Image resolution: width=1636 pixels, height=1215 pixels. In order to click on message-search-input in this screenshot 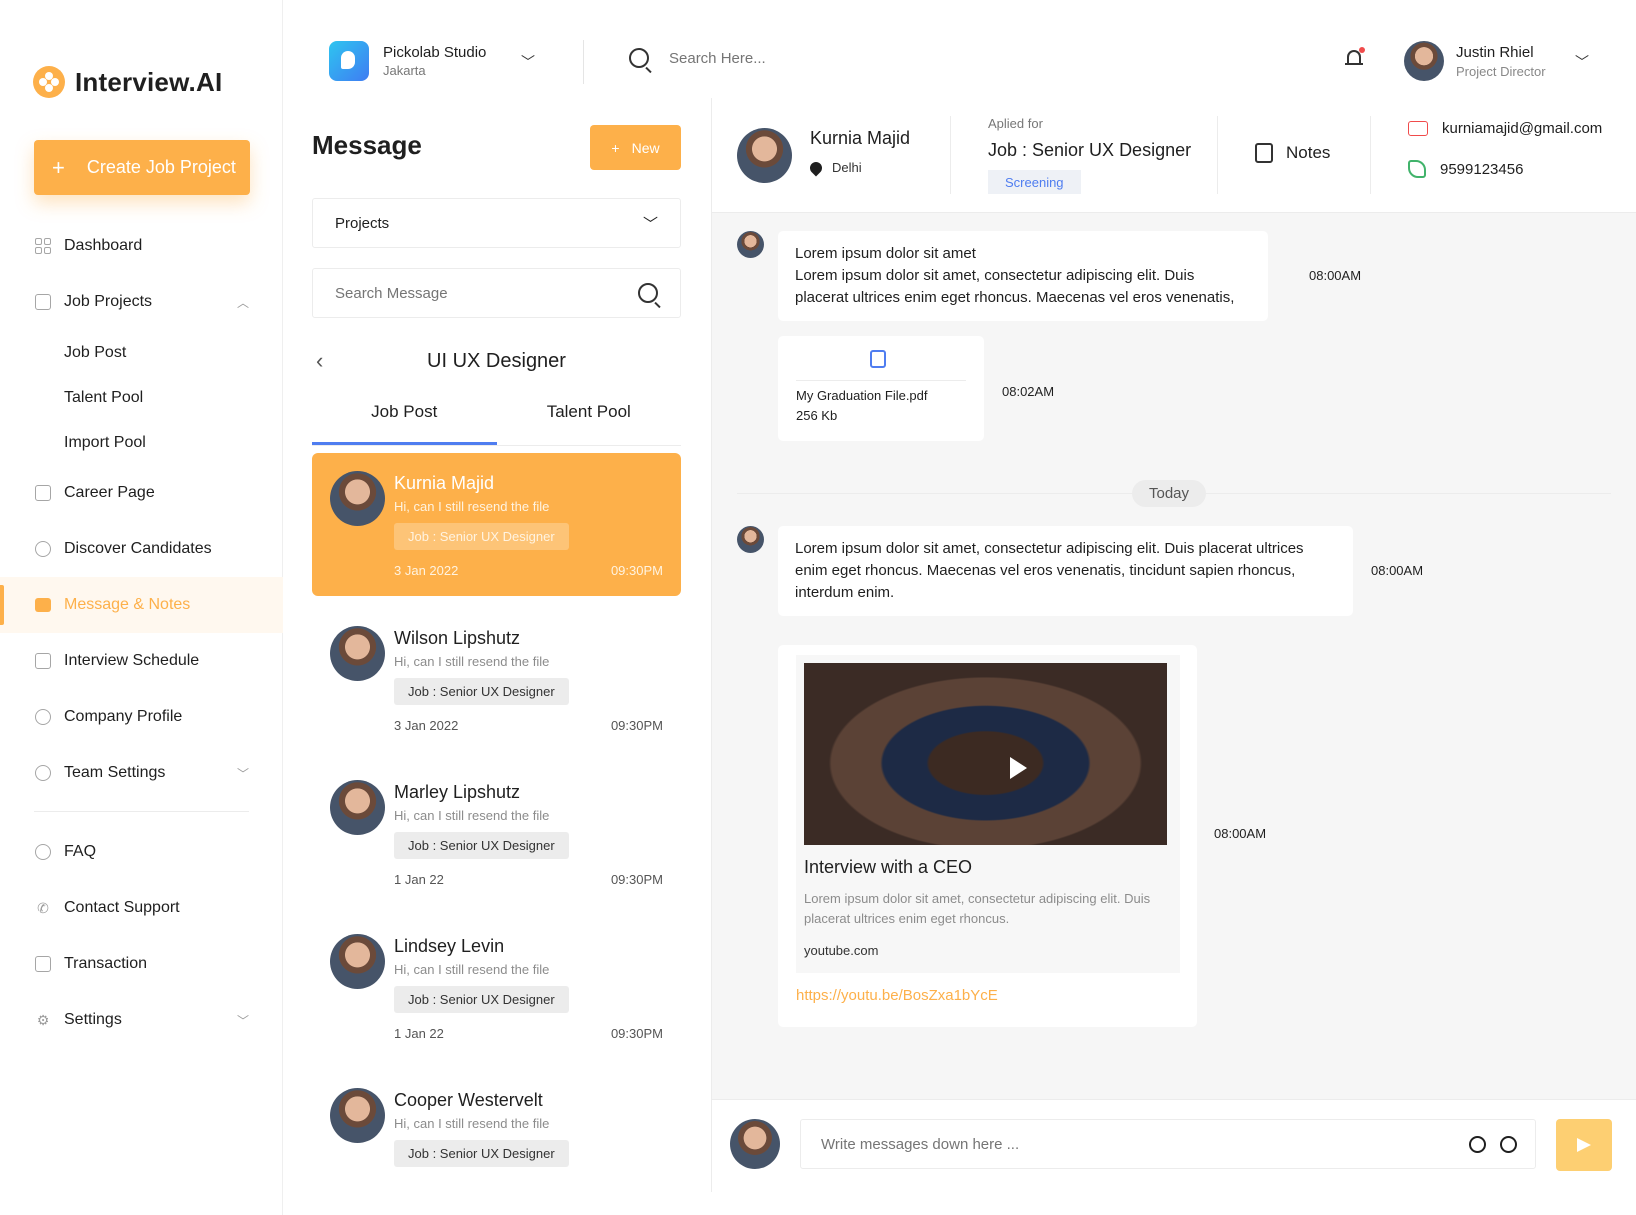, I will do `click(475, 293)`.